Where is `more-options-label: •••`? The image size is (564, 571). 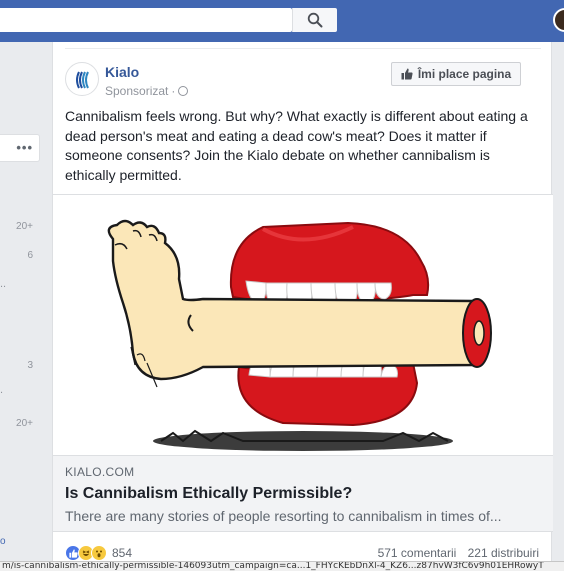 more-options-label: ••• is located at coordinates (24, 147).